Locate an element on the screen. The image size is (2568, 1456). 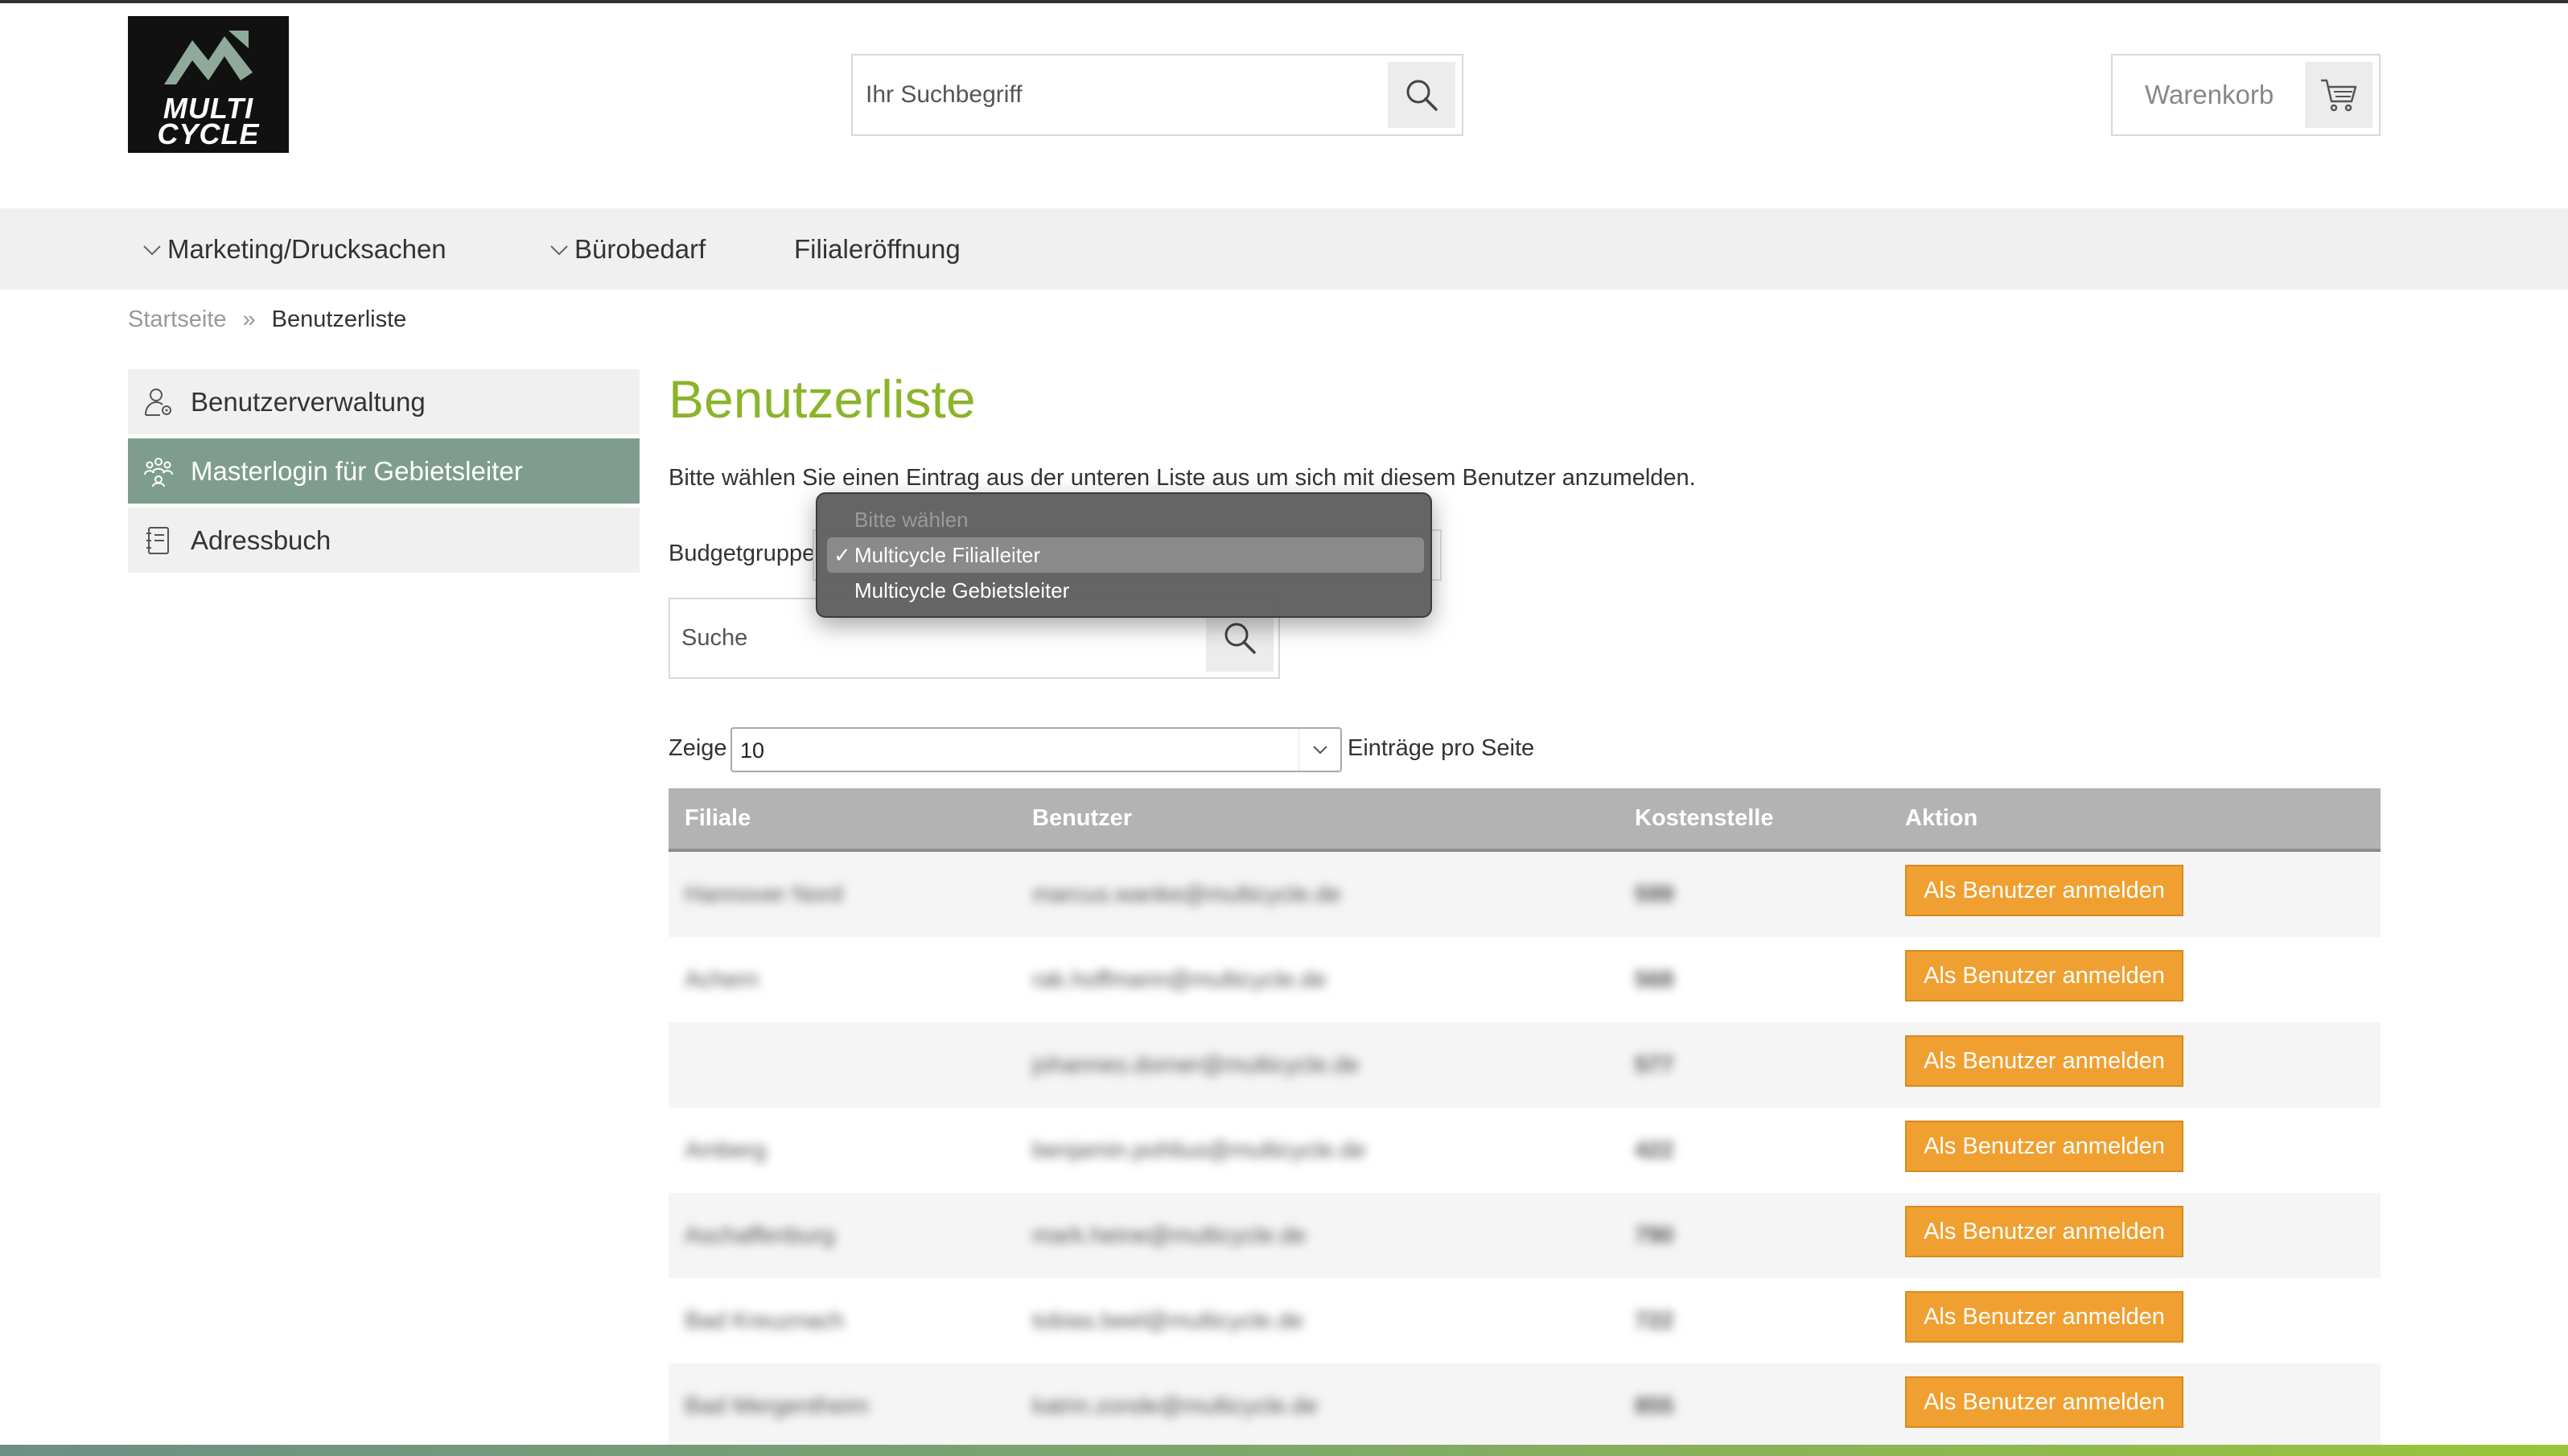
cell-filiale: Aschaffenburg is located at coordinates (760, 1235).